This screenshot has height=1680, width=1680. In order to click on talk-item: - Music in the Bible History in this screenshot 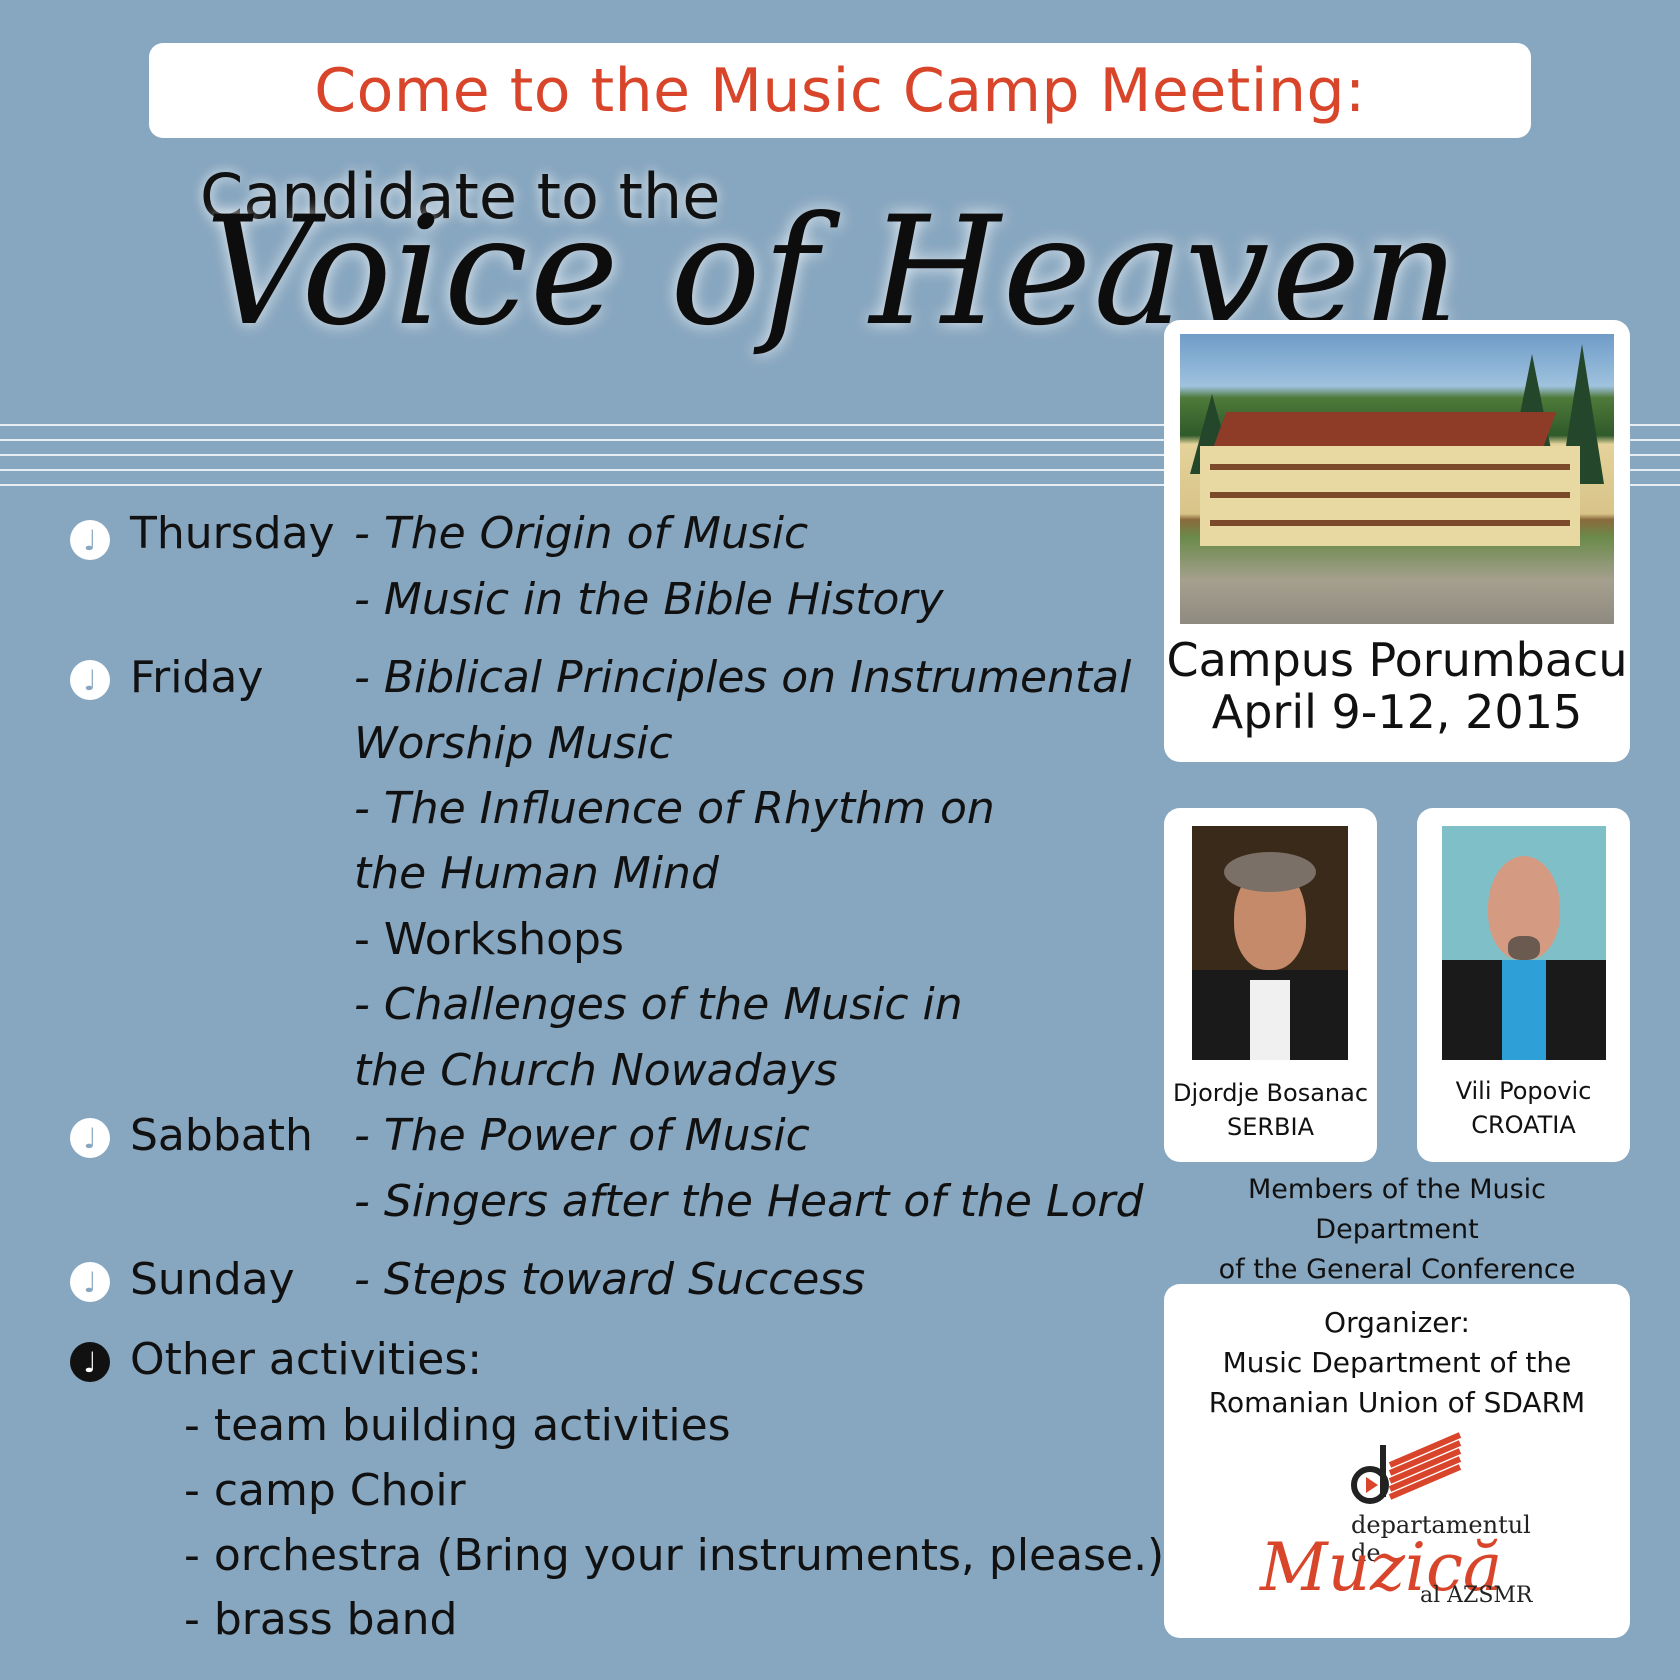, I will do `click(649, 599)`.